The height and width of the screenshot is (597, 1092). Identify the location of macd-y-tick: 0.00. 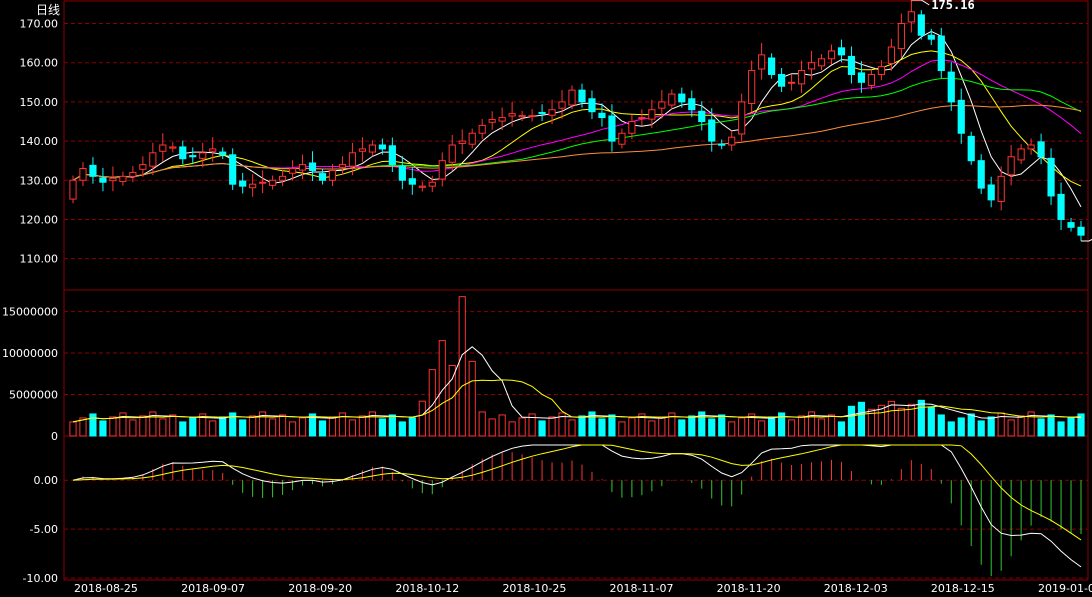
(46, 480).